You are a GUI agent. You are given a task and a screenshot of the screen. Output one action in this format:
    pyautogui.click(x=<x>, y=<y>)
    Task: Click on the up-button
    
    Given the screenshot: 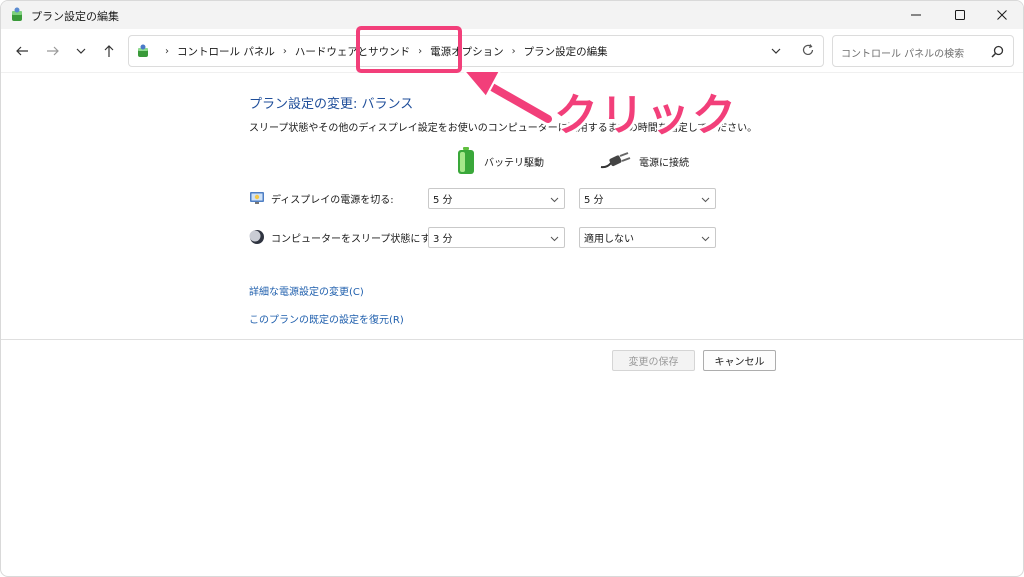 What is the action you would take?
    pyautogui.click(x=109, y=51)
    